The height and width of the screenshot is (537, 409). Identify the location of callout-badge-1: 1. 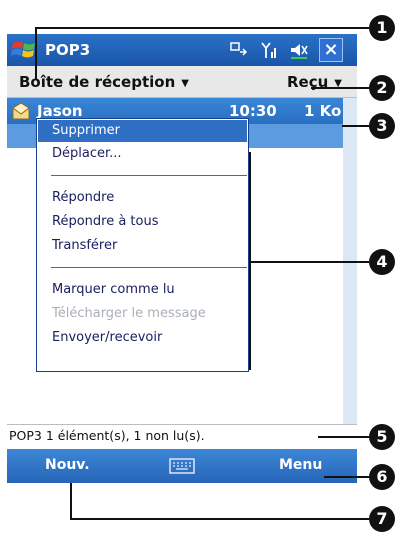
(382, 28).